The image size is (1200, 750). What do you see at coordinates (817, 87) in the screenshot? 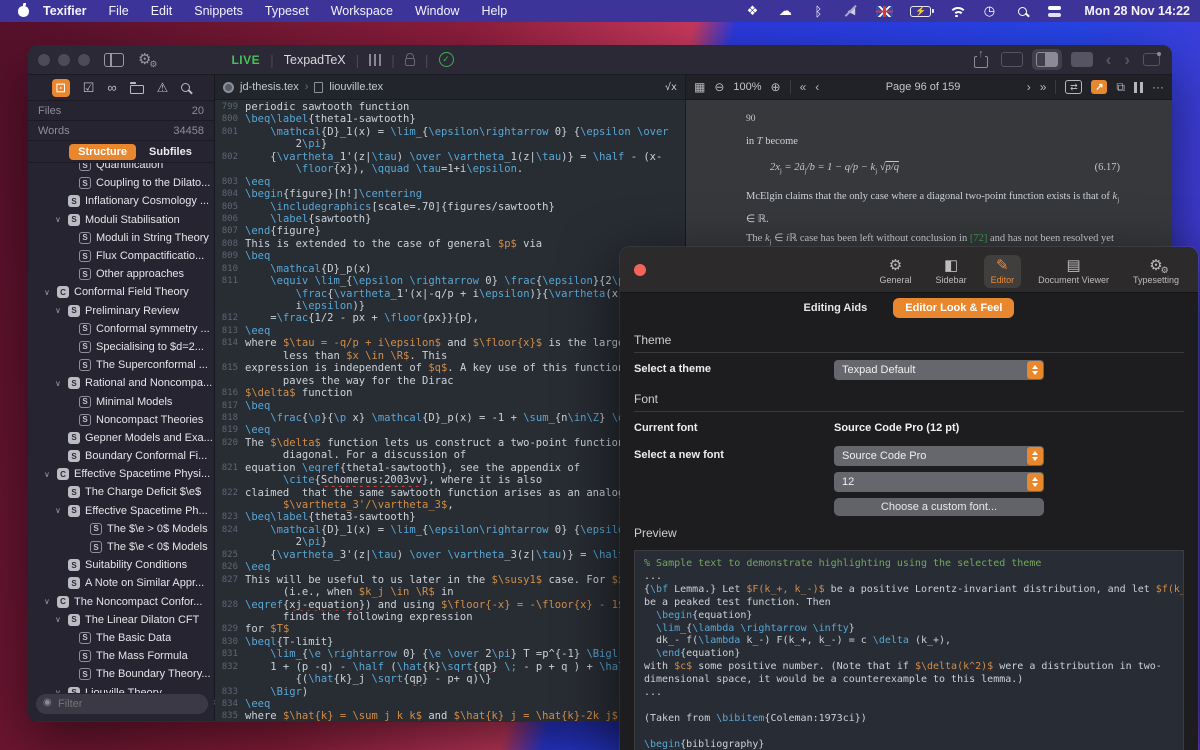
I see `prev-page-button: ‹` at bounding box center [817, 87].